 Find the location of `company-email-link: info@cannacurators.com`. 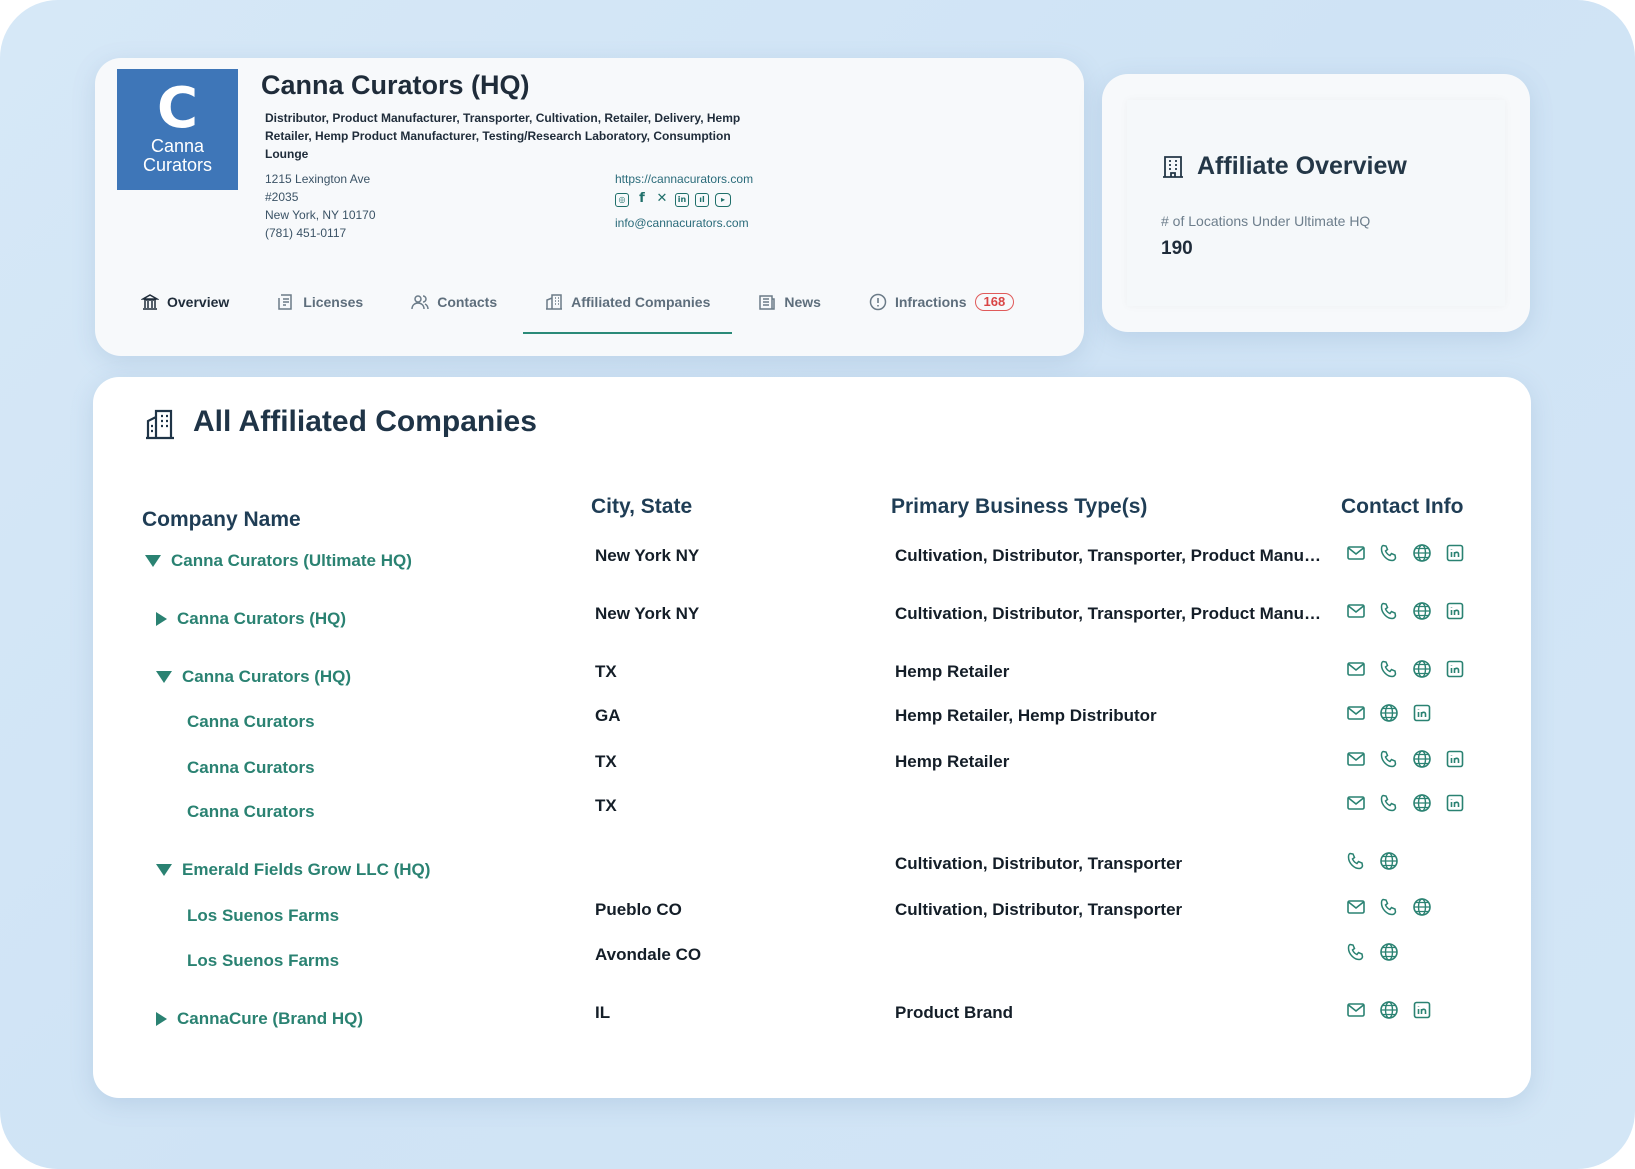

company-email-link: info@cannacurators.com is located at coordinates (682, 223).